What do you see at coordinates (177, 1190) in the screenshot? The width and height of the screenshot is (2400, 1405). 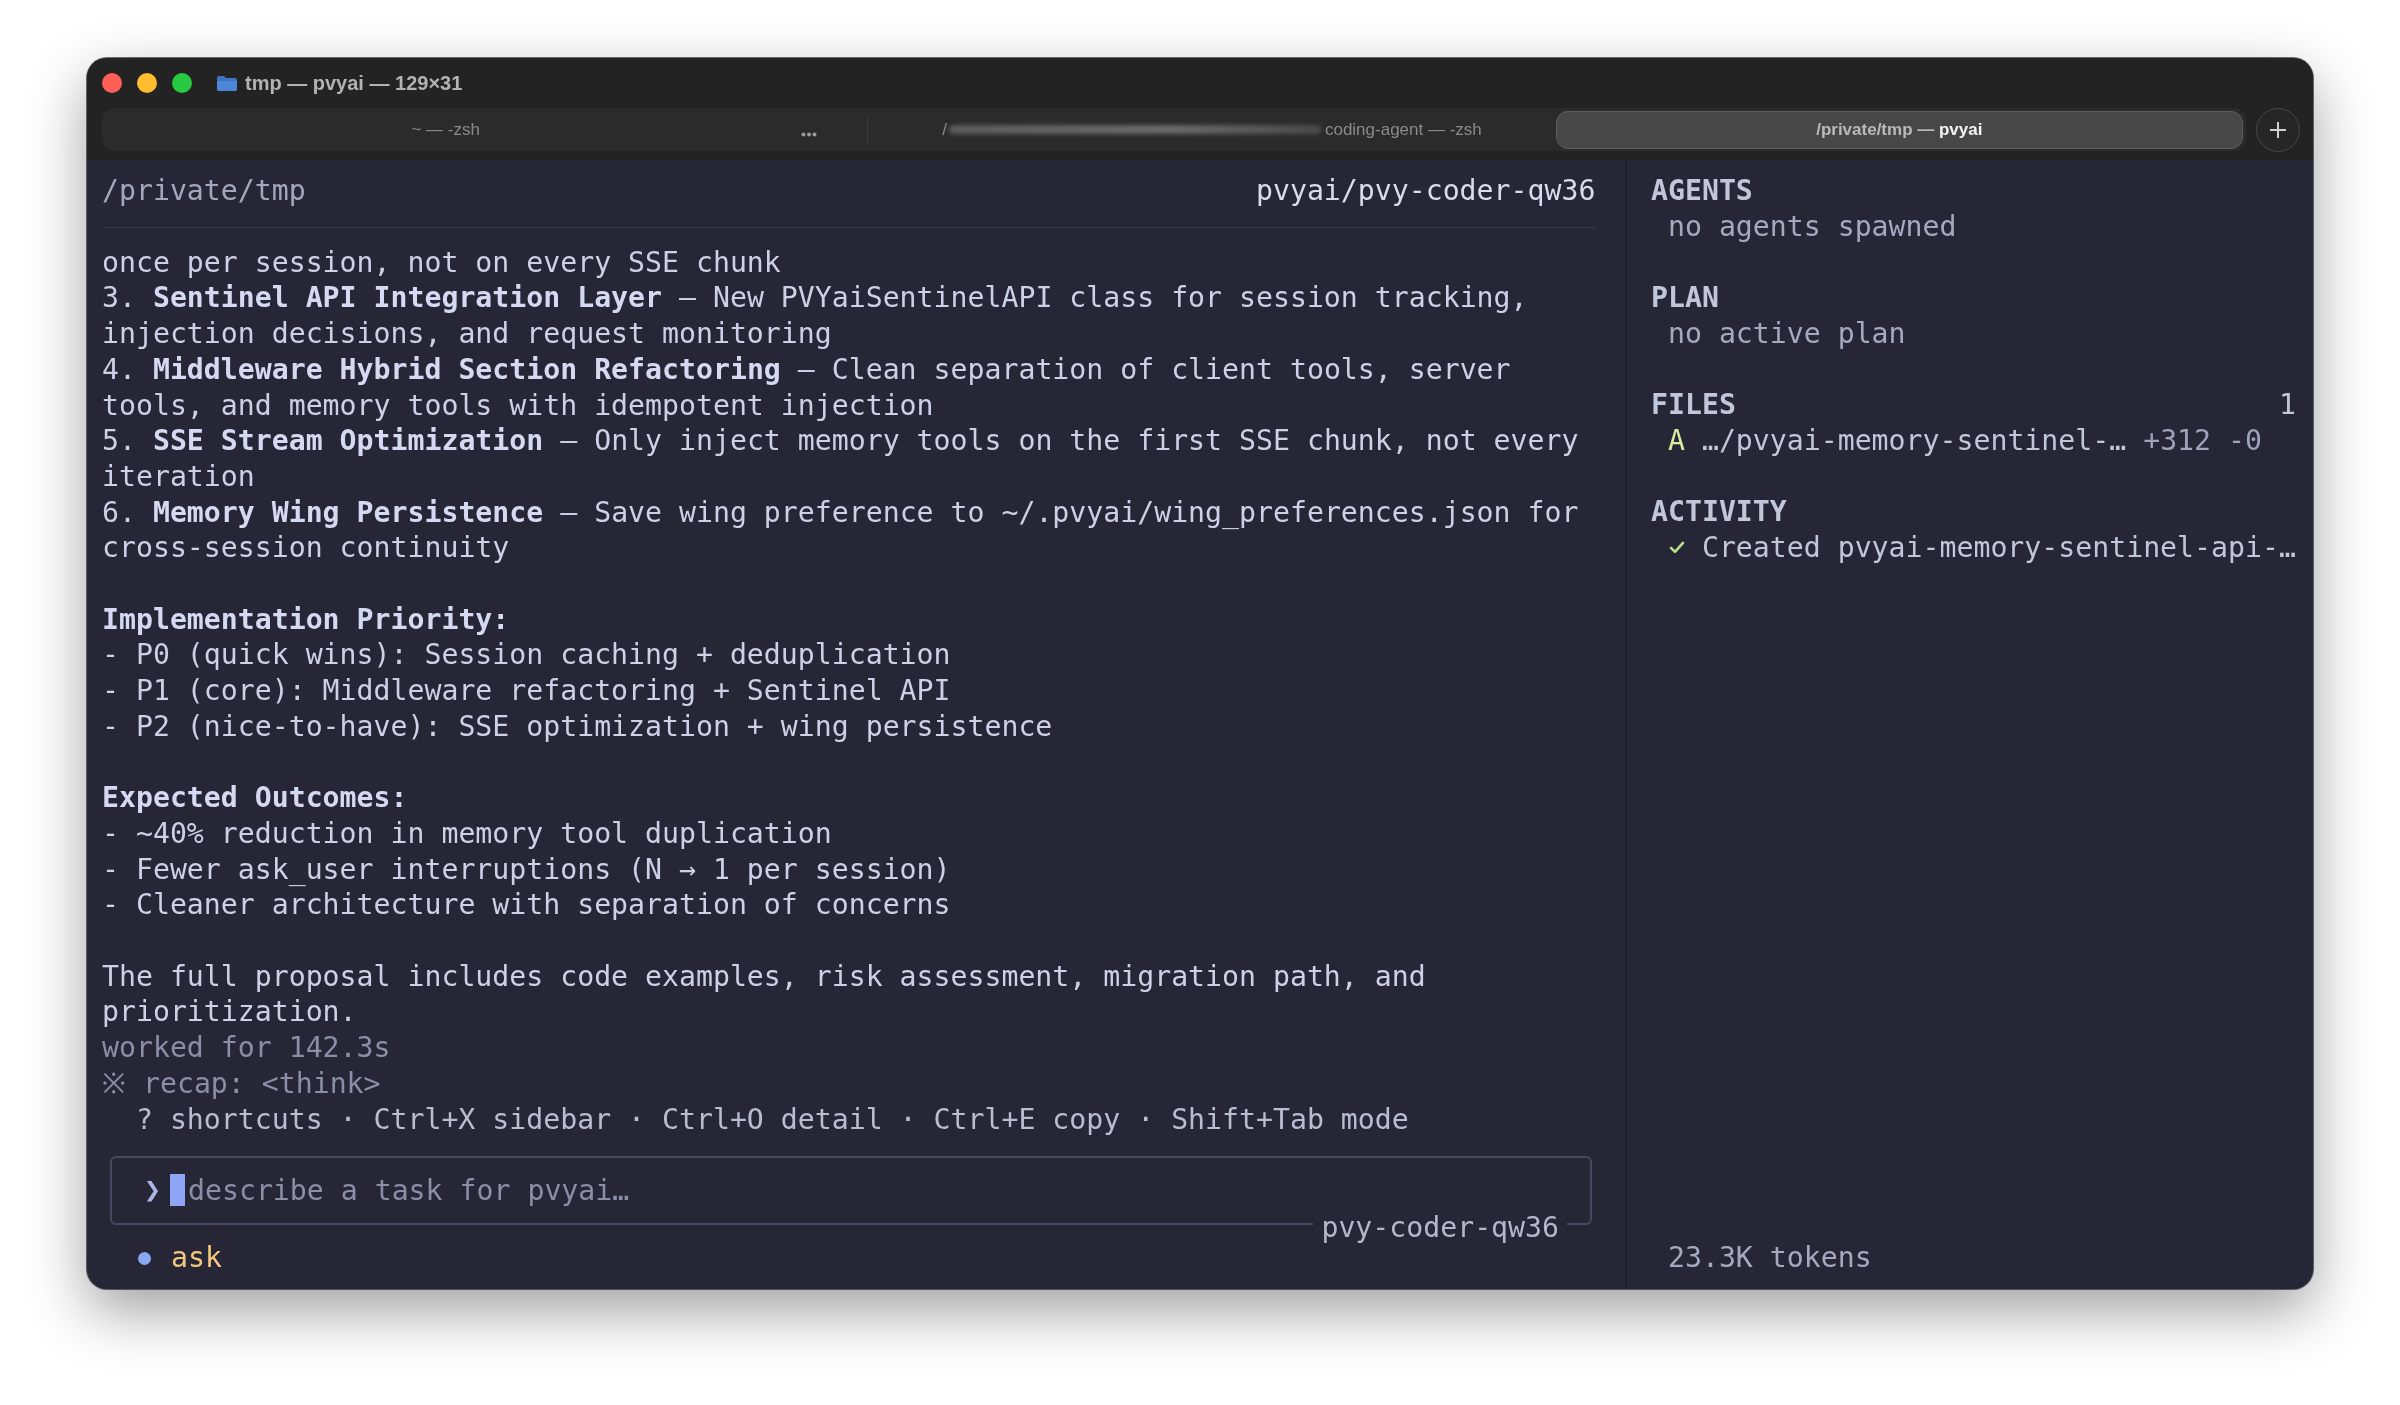 I see `text-cursor` at bounding box center [177, 1190].